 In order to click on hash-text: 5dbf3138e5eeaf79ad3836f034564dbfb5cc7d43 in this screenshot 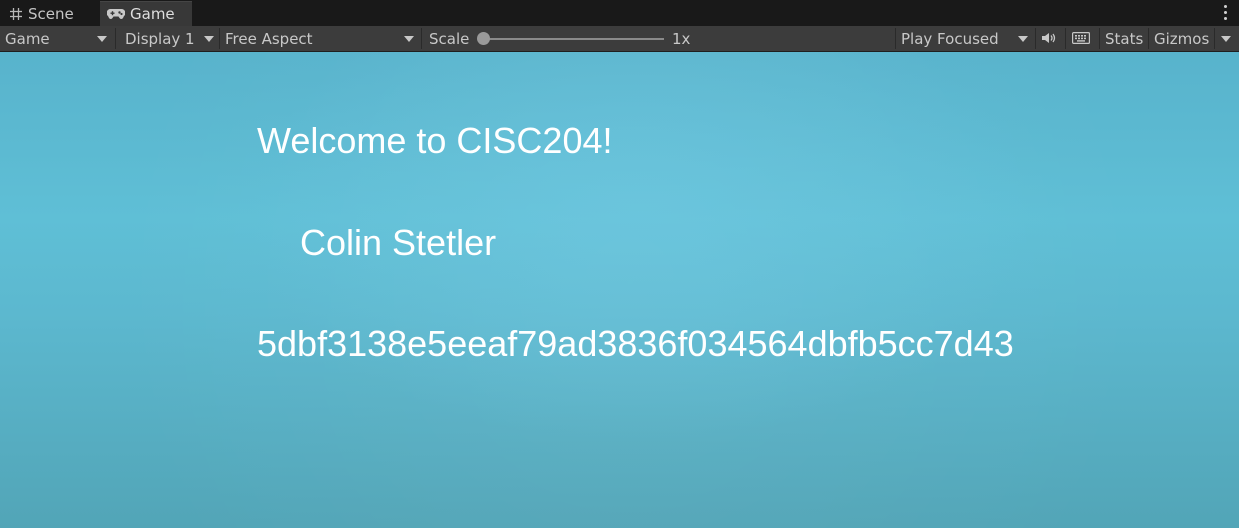, I will do `click(635, 343)`.